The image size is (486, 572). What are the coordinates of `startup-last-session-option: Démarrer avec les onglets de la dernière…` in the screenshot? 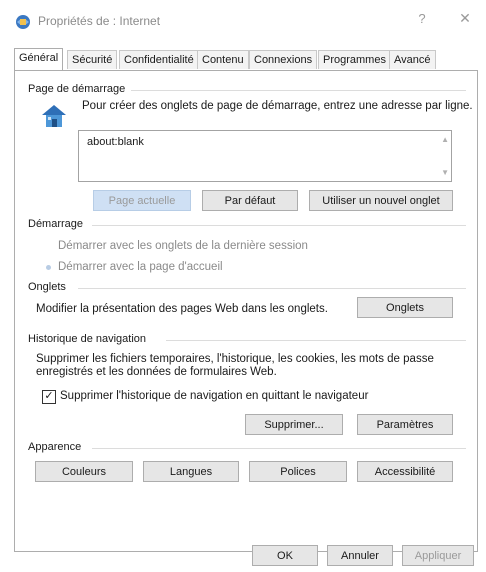 It's located at (183, 246).